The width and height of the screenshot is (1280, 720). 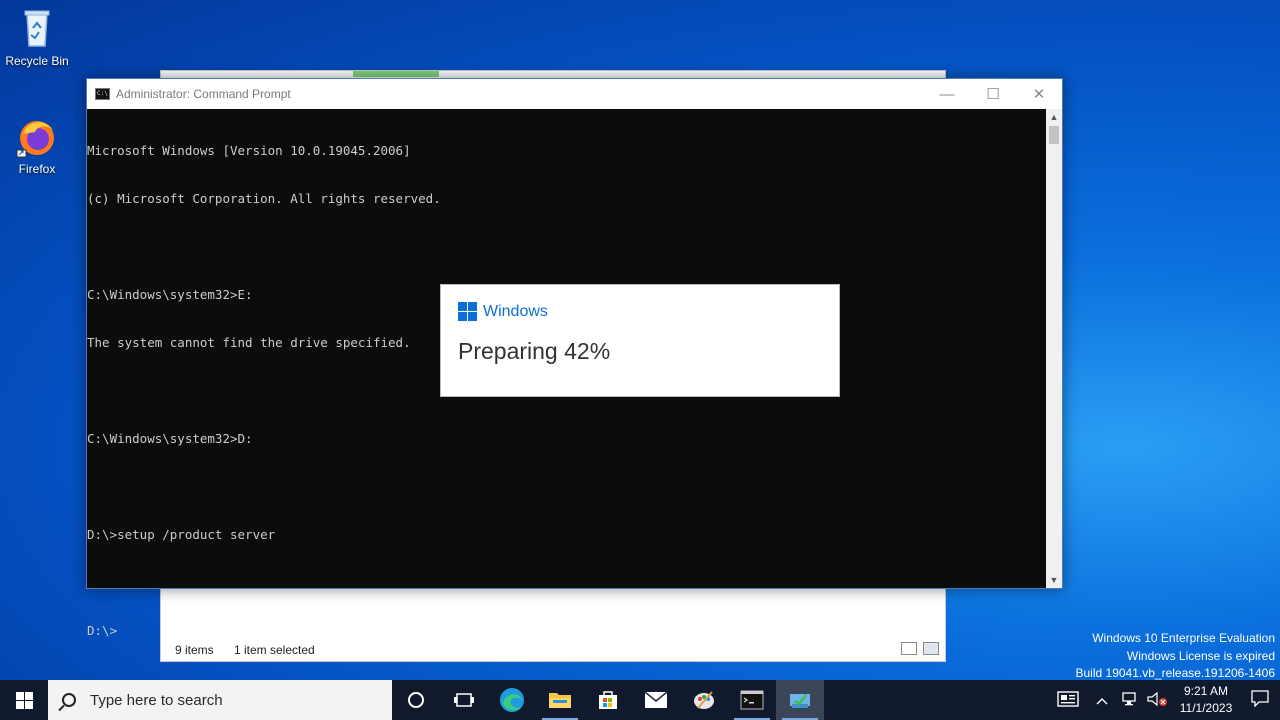 What do you see at coordinates (1157, 700) in the screenshot?
I see `volume-muted-icon` at bounding box center [1157, 700].